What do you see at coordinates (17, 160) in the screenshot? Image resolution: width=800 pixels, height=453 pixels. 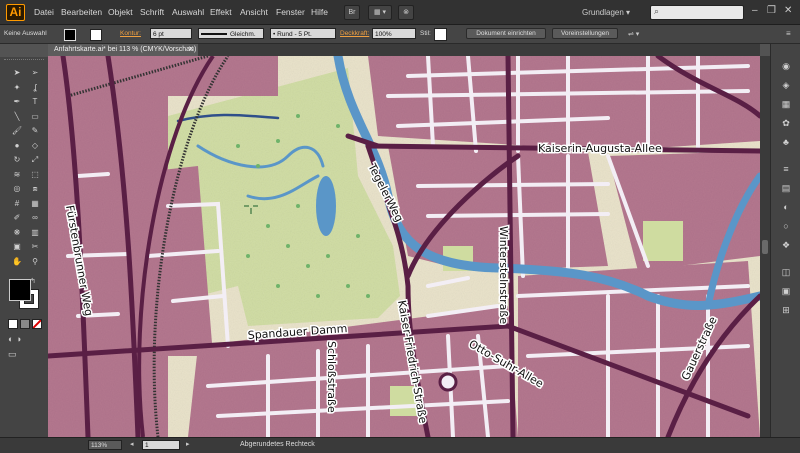 I see `tool-rotate-icon: ↻` at bounding box center [17, 160].